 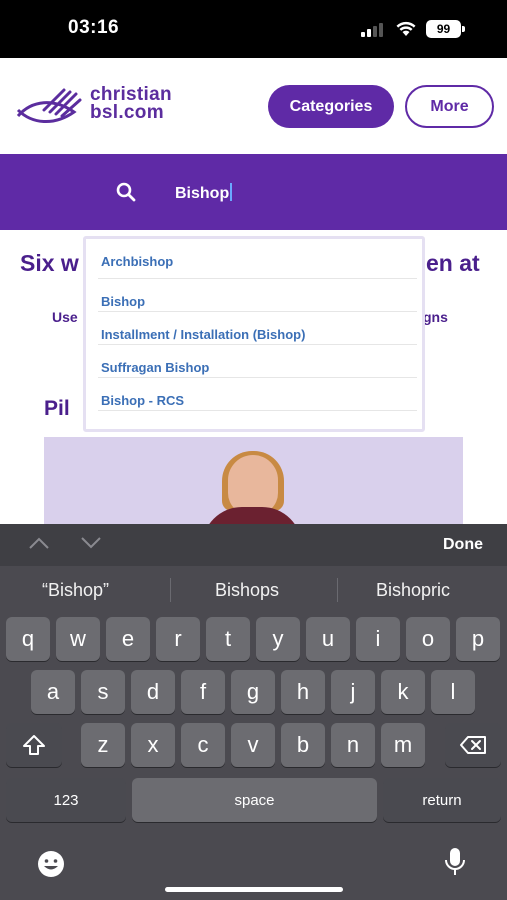 I want to click on key: v, so click(x=253, y=745).